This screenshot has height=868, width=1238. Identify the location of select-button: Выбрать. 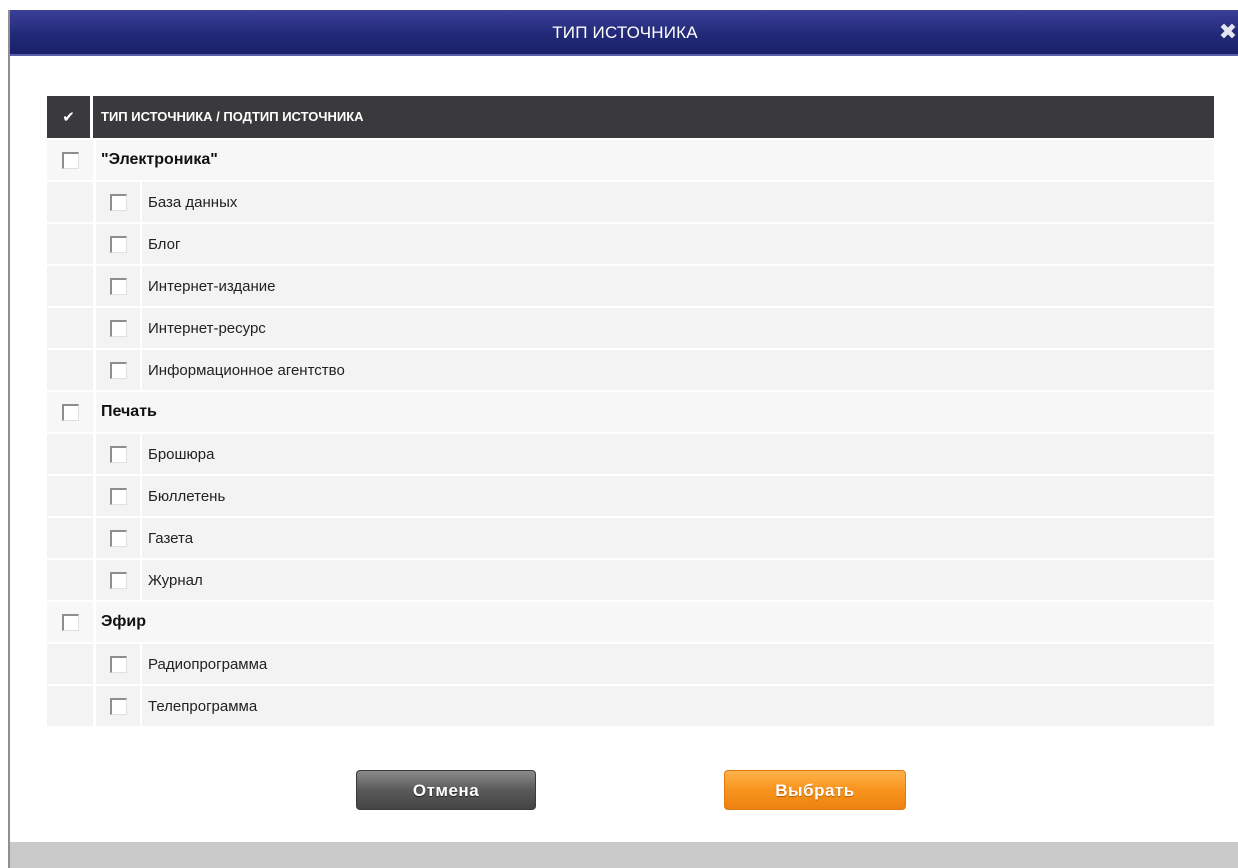
(815, 790).